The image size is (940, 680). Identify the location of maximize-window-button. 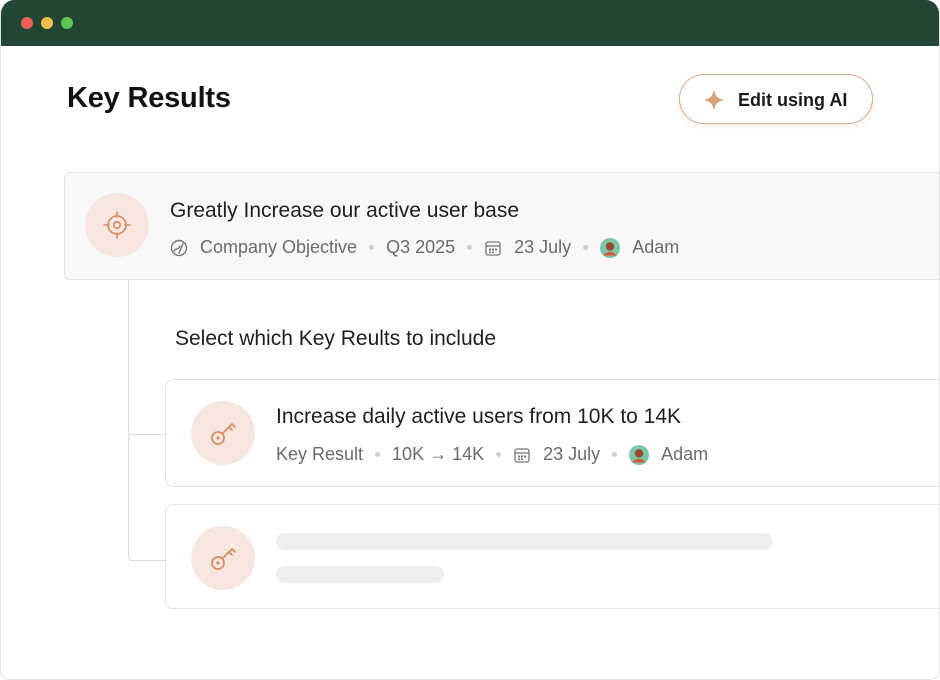
(67, 23).